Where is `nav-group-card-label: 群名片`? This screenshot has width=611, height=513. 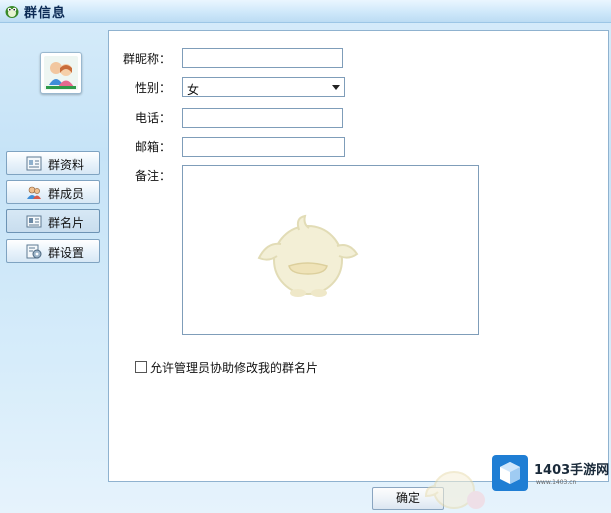 nav-group-card-label: 群名片 is located at coordinates (66, 223).